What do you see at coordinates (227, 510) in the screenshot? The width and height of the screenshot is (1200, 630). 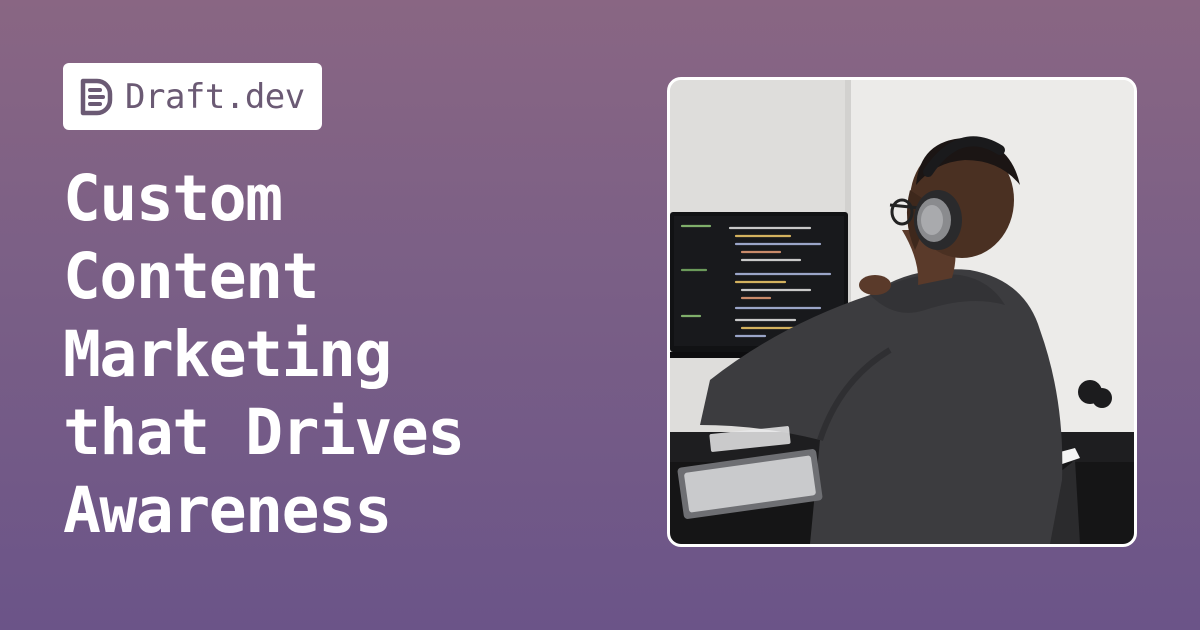 I see `headline-line: Awareness` at bounding box center [227, 510].